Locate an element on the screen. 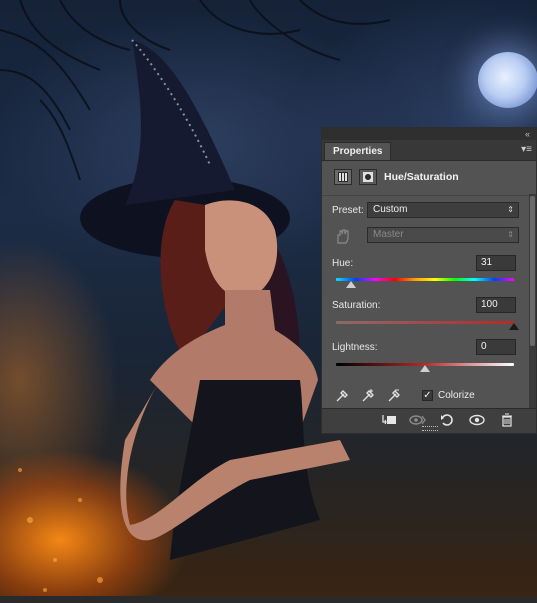 This screenshot has height=603, width=537. adjustment-header: Hue/Saturation is located at coordinates (429, 178).